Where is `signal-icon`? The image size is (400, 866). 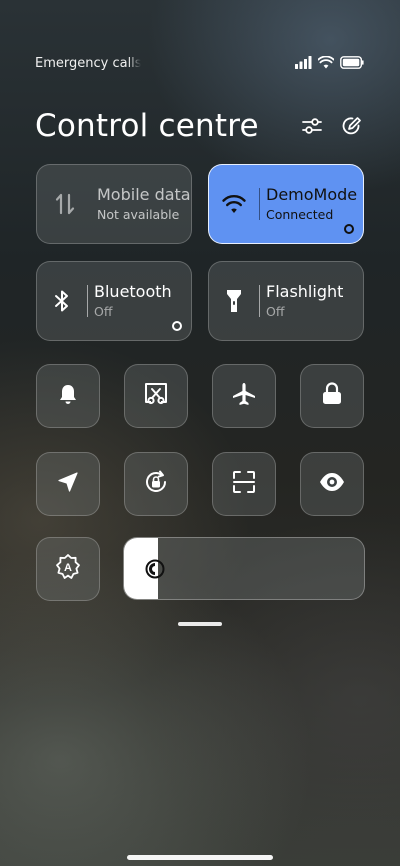
signal-icon is located at coordinates (303, 63).